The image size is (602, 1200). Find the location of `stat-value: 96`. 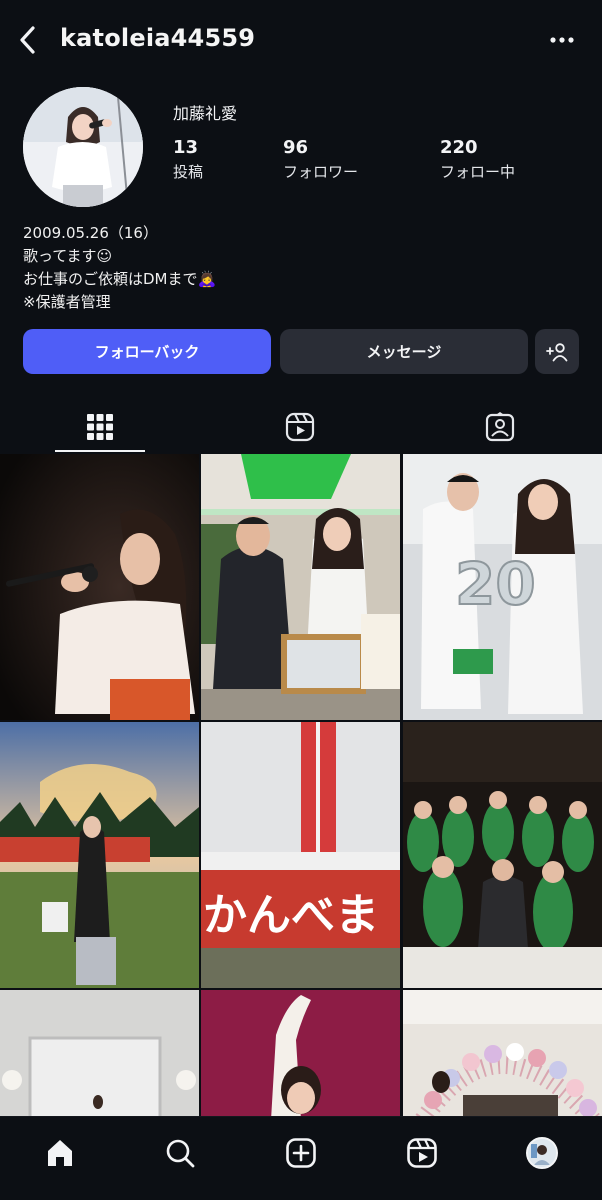

stat-value: 96 is located at coordinates (296, 147).